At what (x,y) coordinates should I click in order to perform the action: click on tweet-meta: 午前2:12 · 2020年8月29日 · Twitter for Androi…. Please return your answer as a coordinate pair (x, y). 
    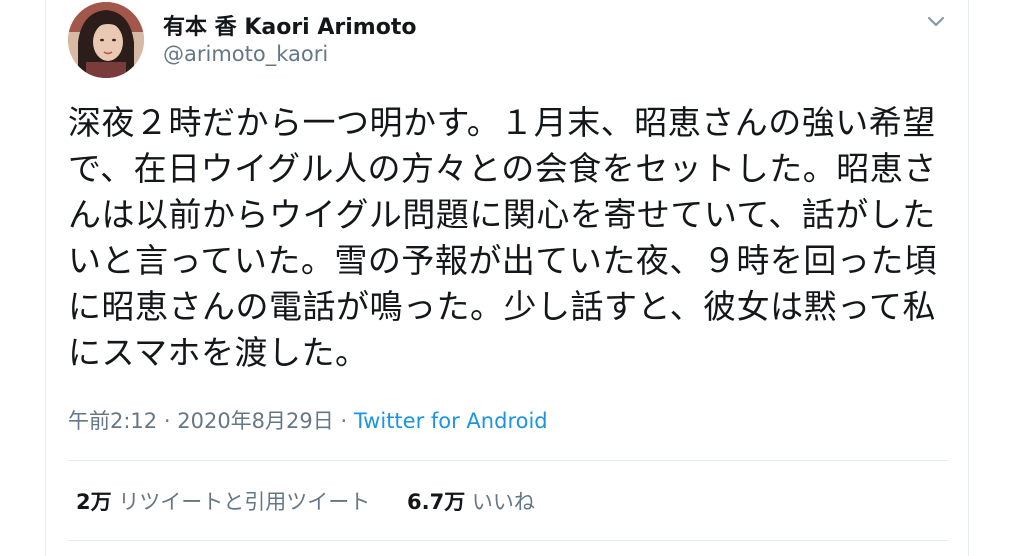
    Looking at the image, I should click on (308, 420).